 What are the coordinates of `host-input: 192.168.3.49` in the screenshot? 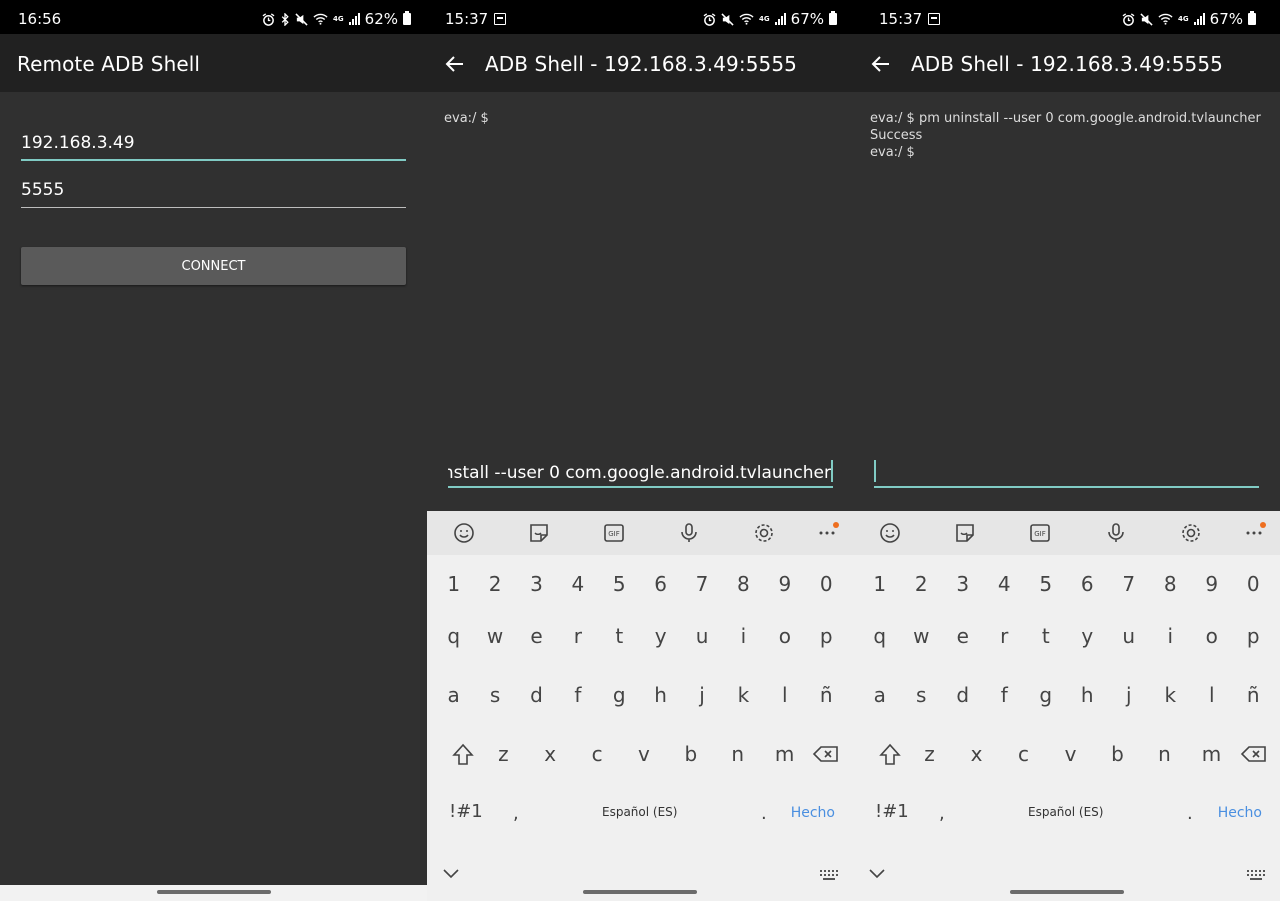 It's located at (213, 146).